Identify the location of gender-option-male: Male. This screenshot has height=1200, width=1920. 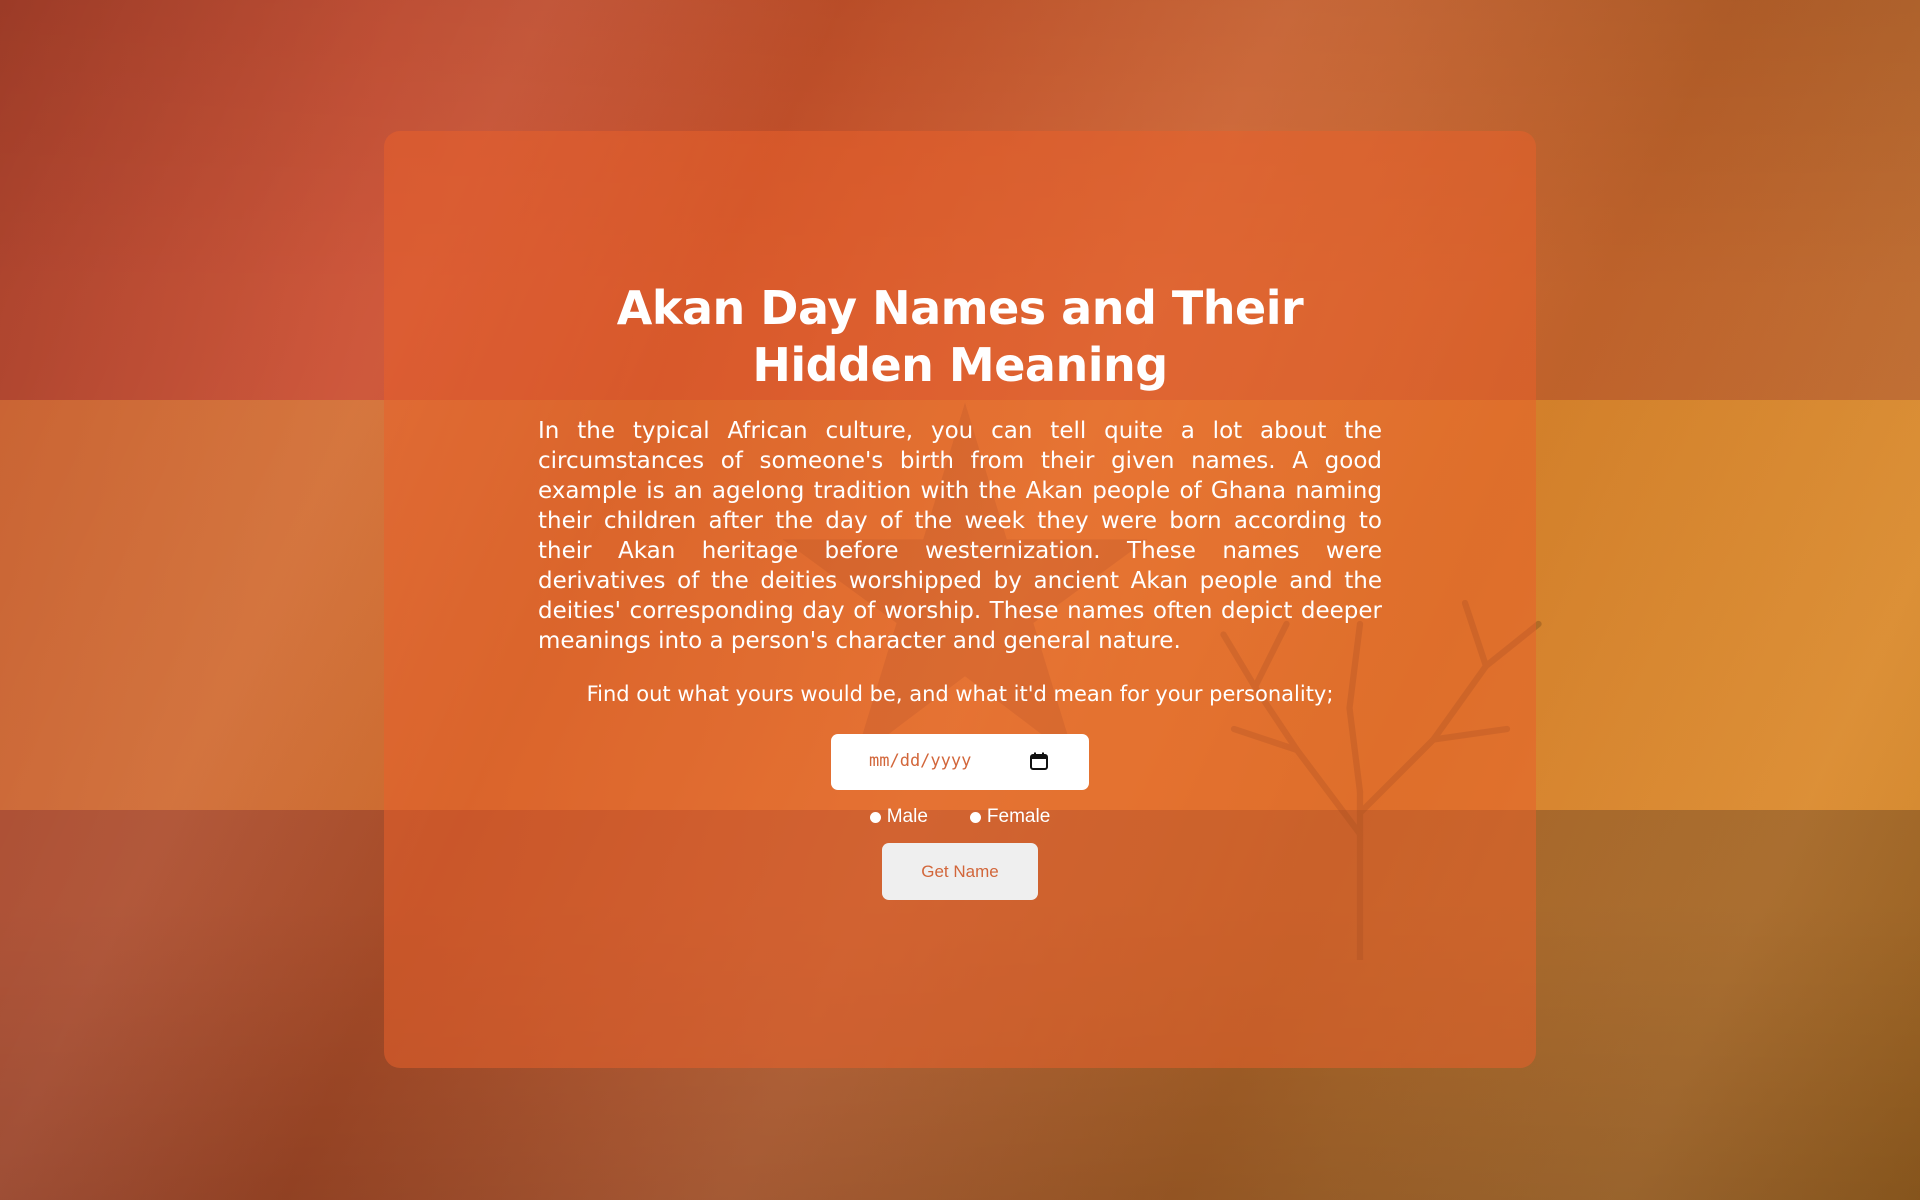
(898, 817).